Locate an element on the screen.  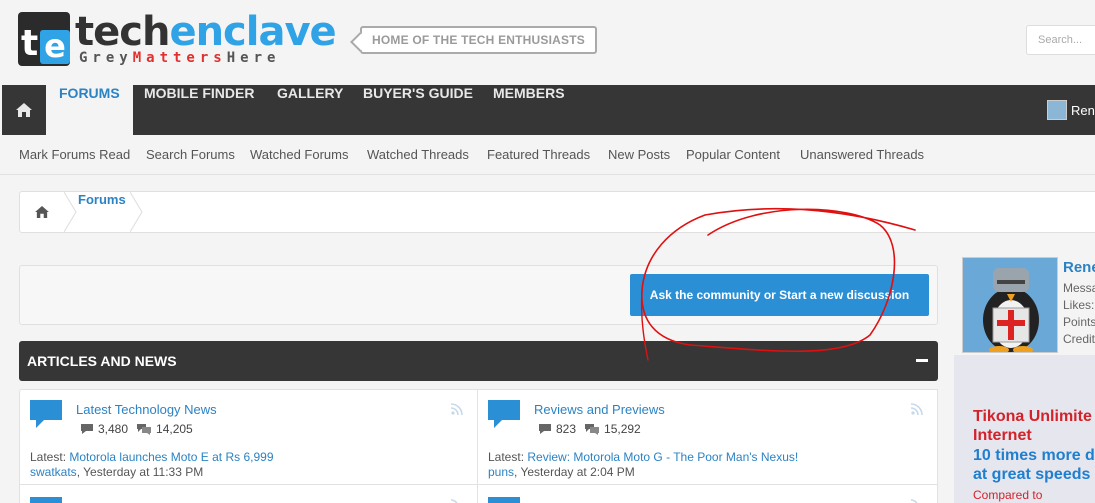
latest-time: Yesterday at 11:33 PM is located at coordinates (143, 472).